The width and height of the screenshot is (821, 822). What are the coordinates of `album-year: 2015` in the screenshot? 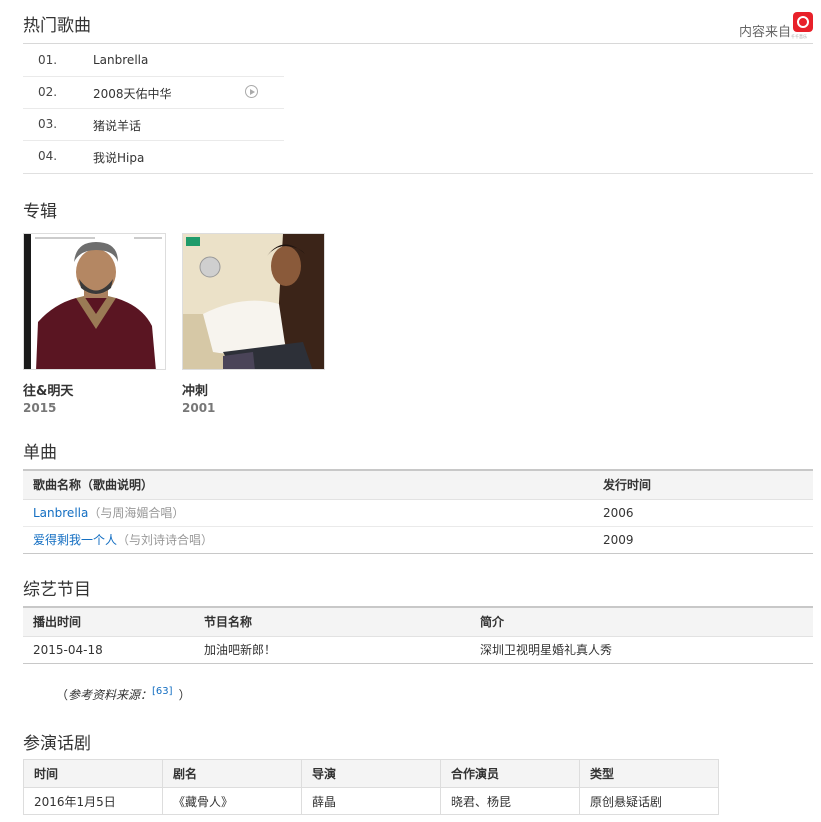 It's located at (40, 408).